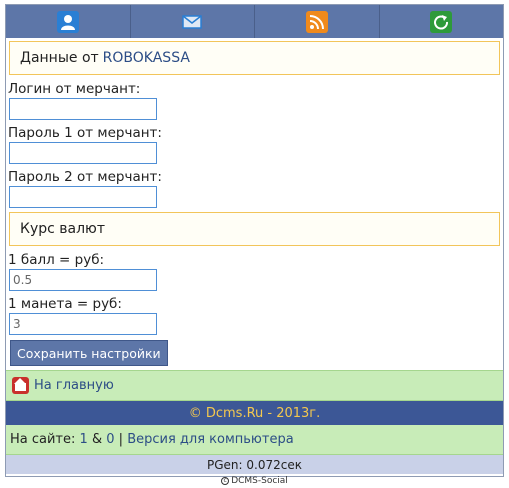  I want to click on nav-refresh, so click(441, 21).